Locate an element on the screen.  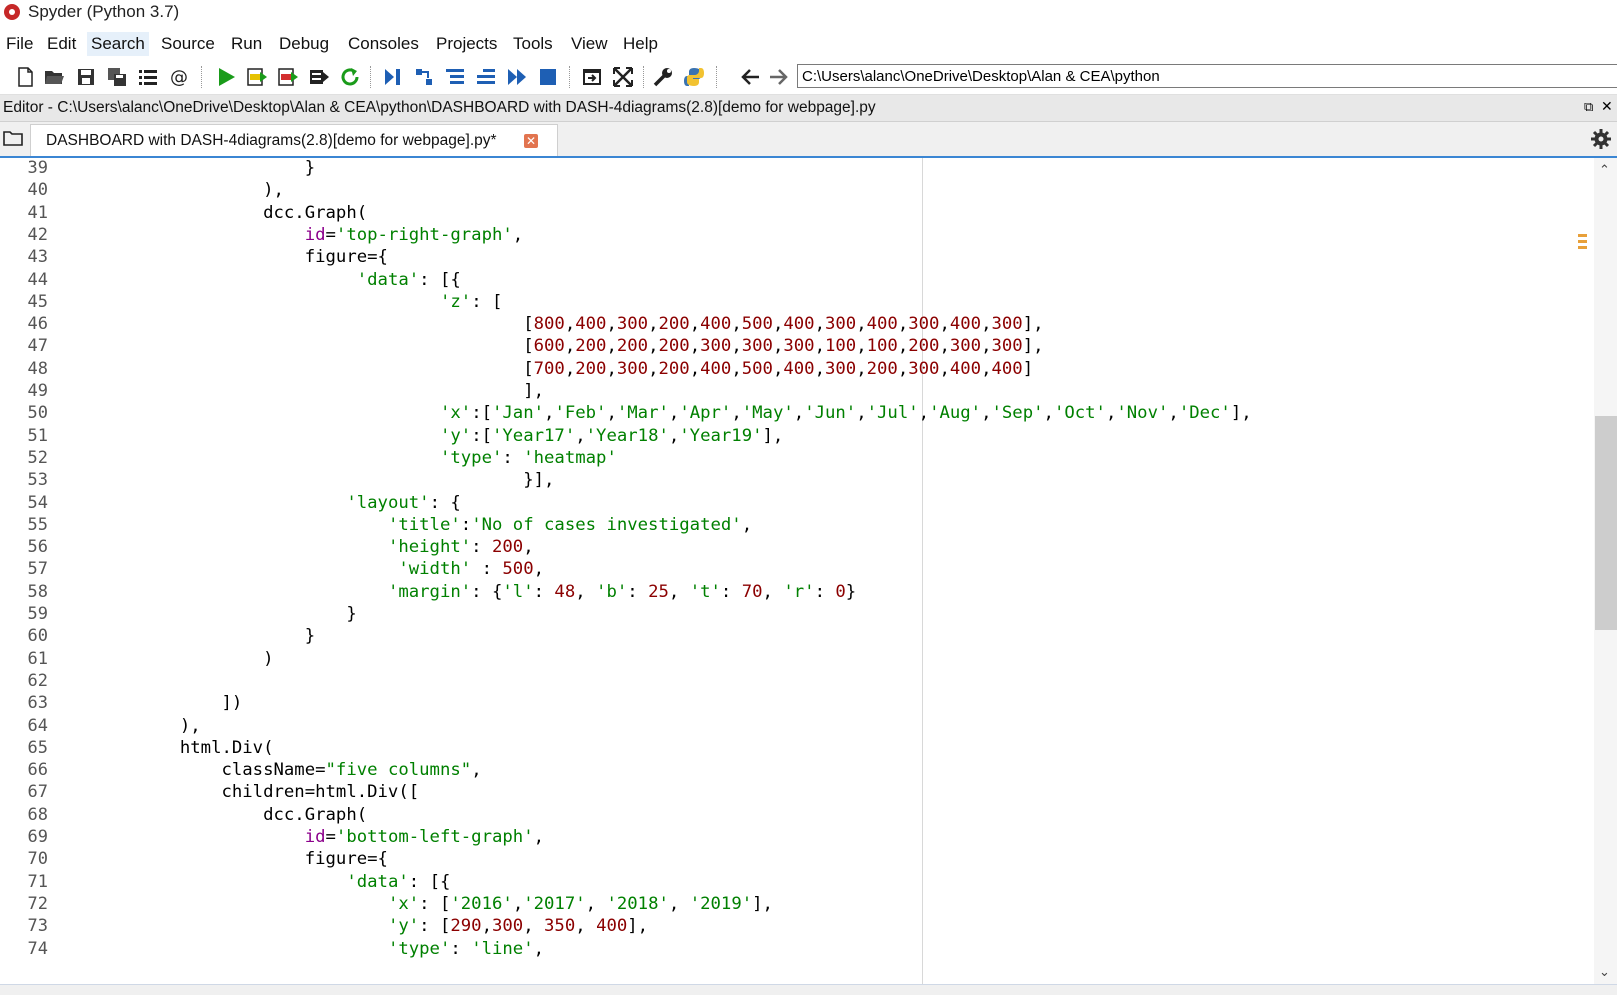
save-icon is located at coordinates (86, 77).